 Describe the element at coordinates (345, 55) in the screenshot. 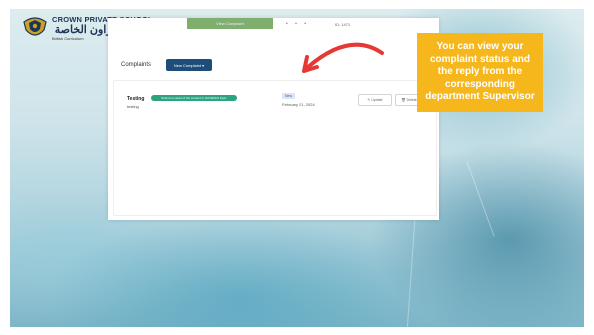

I see `arrow-shaft` at that location.